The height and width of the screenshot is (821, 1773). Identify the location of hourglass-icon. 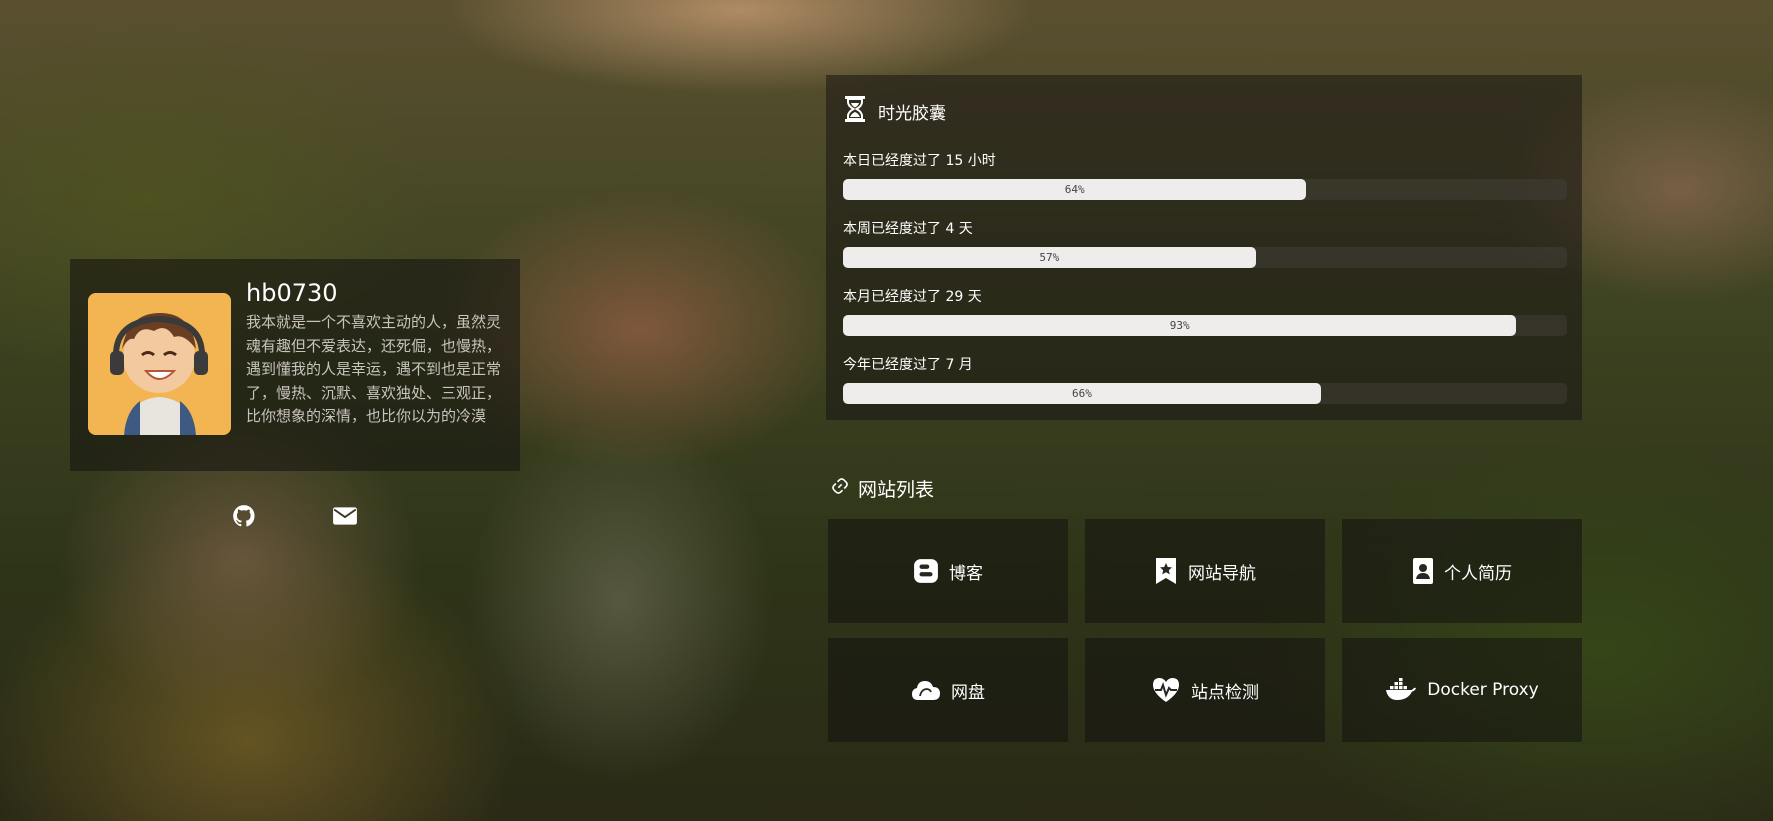
(855, 111).